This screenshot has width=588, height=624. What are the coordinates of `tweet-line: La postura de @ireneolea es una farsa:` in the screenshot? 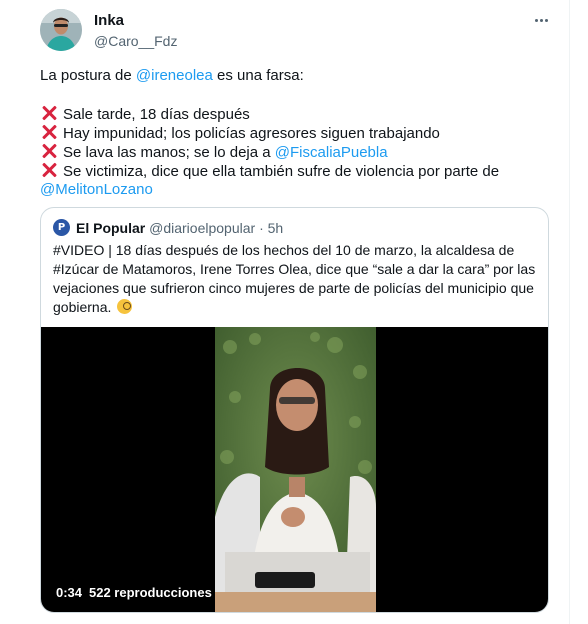 It's located at (172, 75).